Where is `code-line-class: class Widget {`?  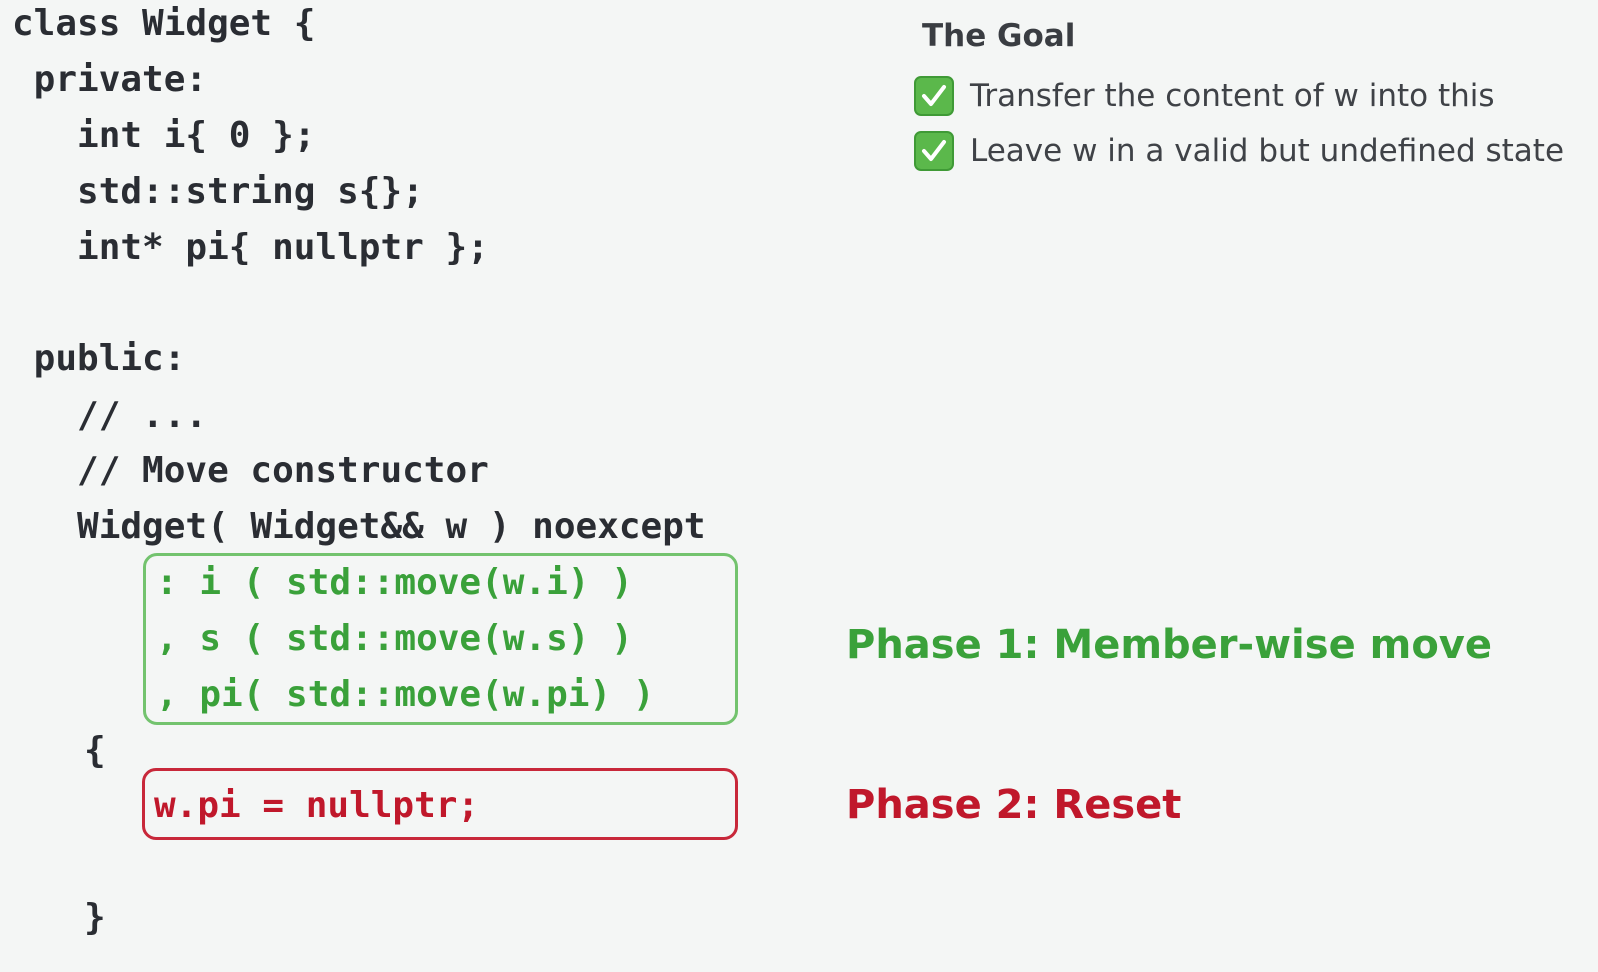 code-line-class: class Widget { is located at coordinates (164, 23).